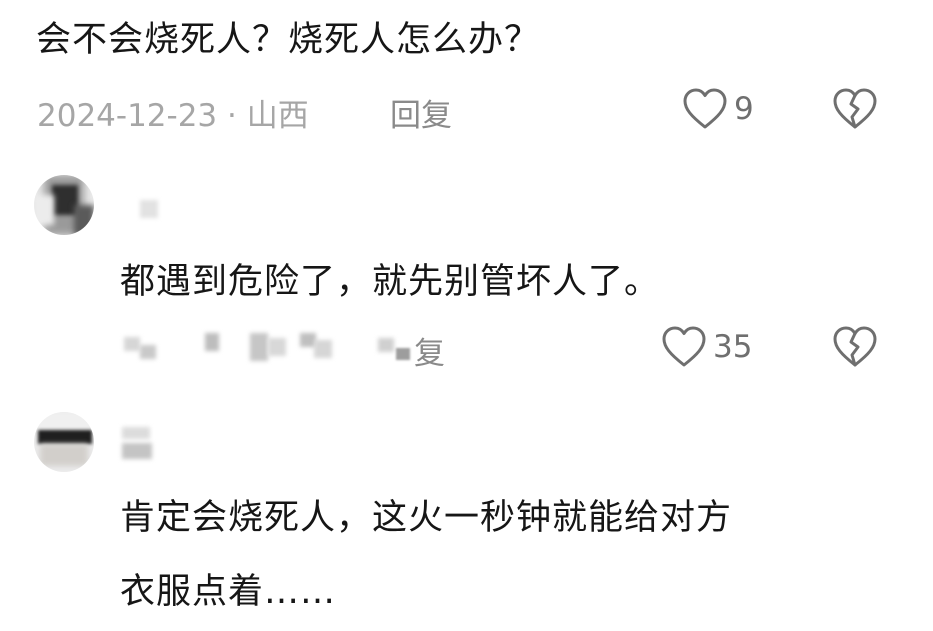  What do you see at coordinates (288, 40) in the screenshot?
I see `comment-text-1: 会不会烧死人？烧死人怎么办？` at bounding box center [288, 40].